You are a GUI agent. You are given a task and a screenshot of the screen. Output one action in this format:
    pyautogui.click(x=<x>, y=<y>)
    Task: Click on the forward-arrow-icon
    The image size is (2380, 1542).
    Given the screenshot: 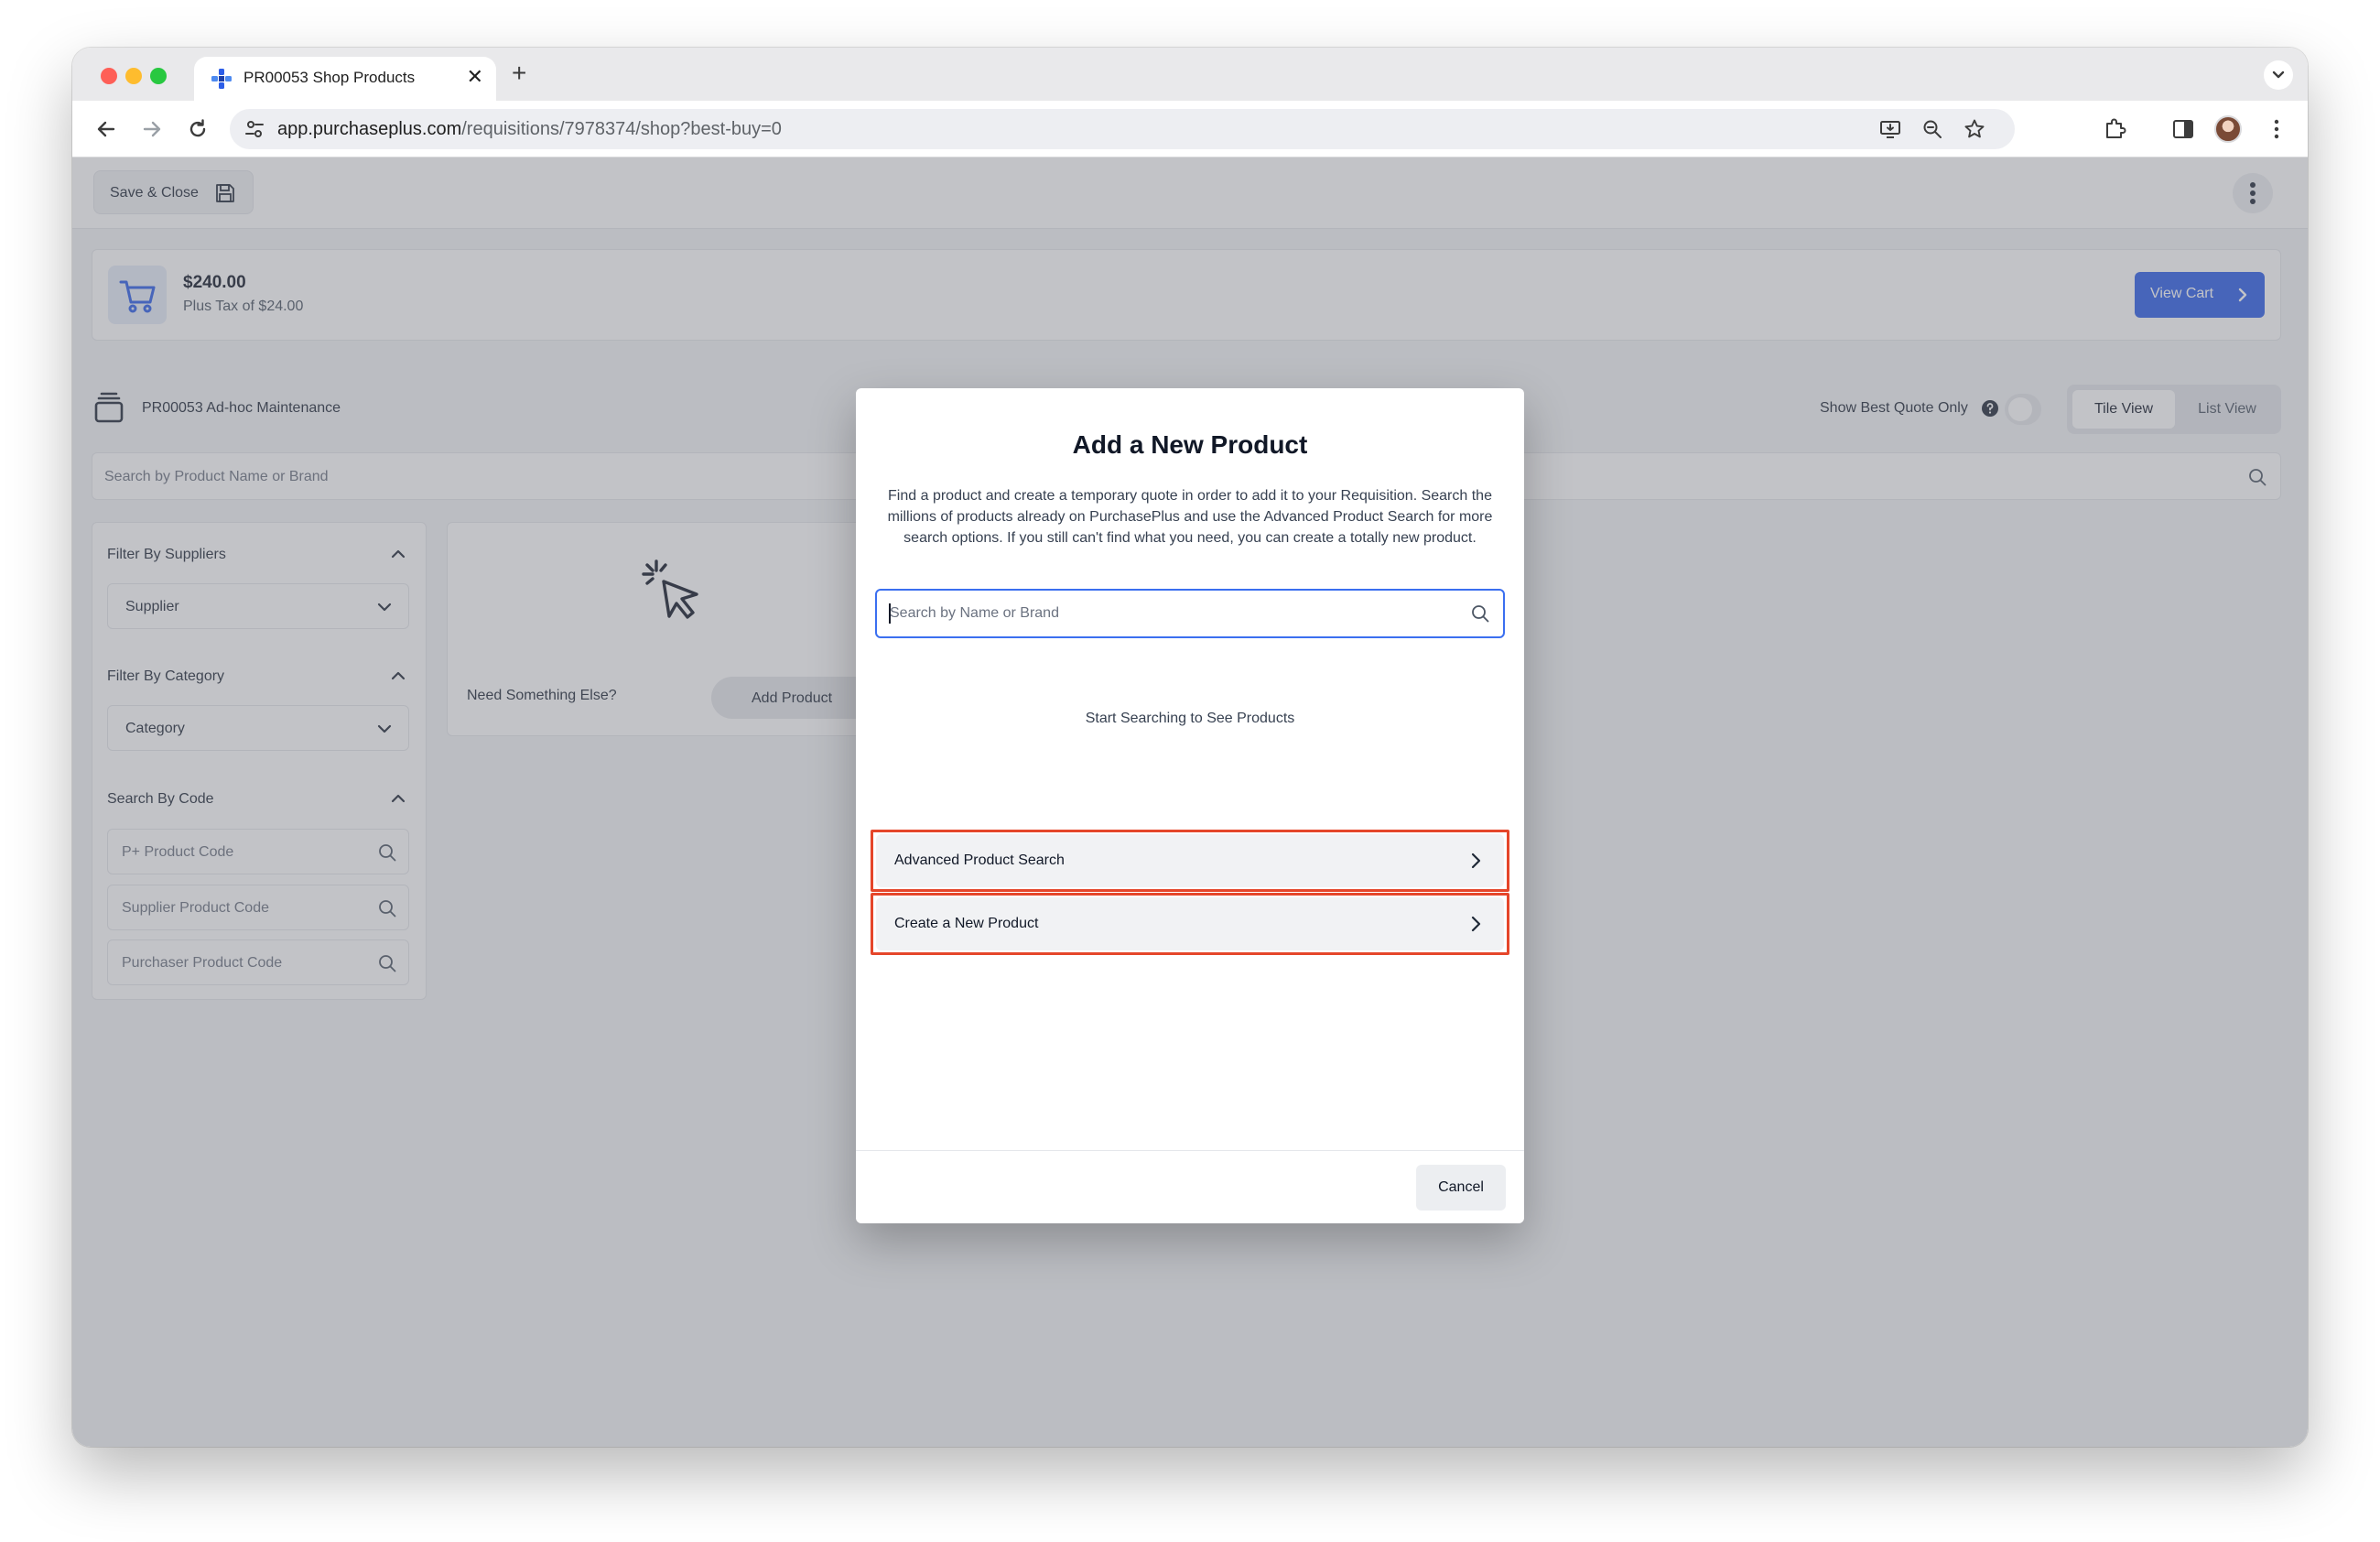 What is the action you would take?
    pyautogui.click(x=152, y=129)
    